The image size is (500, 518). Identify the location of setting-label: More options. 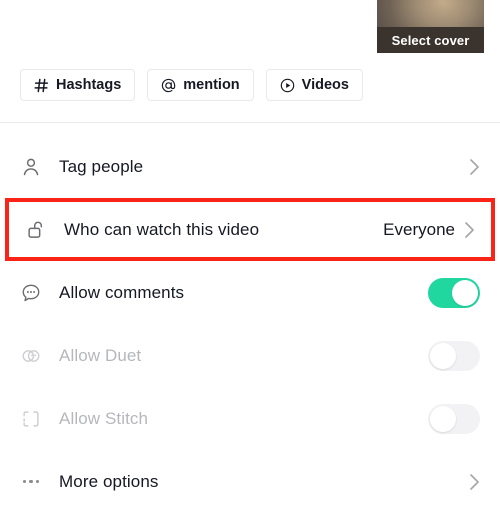
(109, 481).